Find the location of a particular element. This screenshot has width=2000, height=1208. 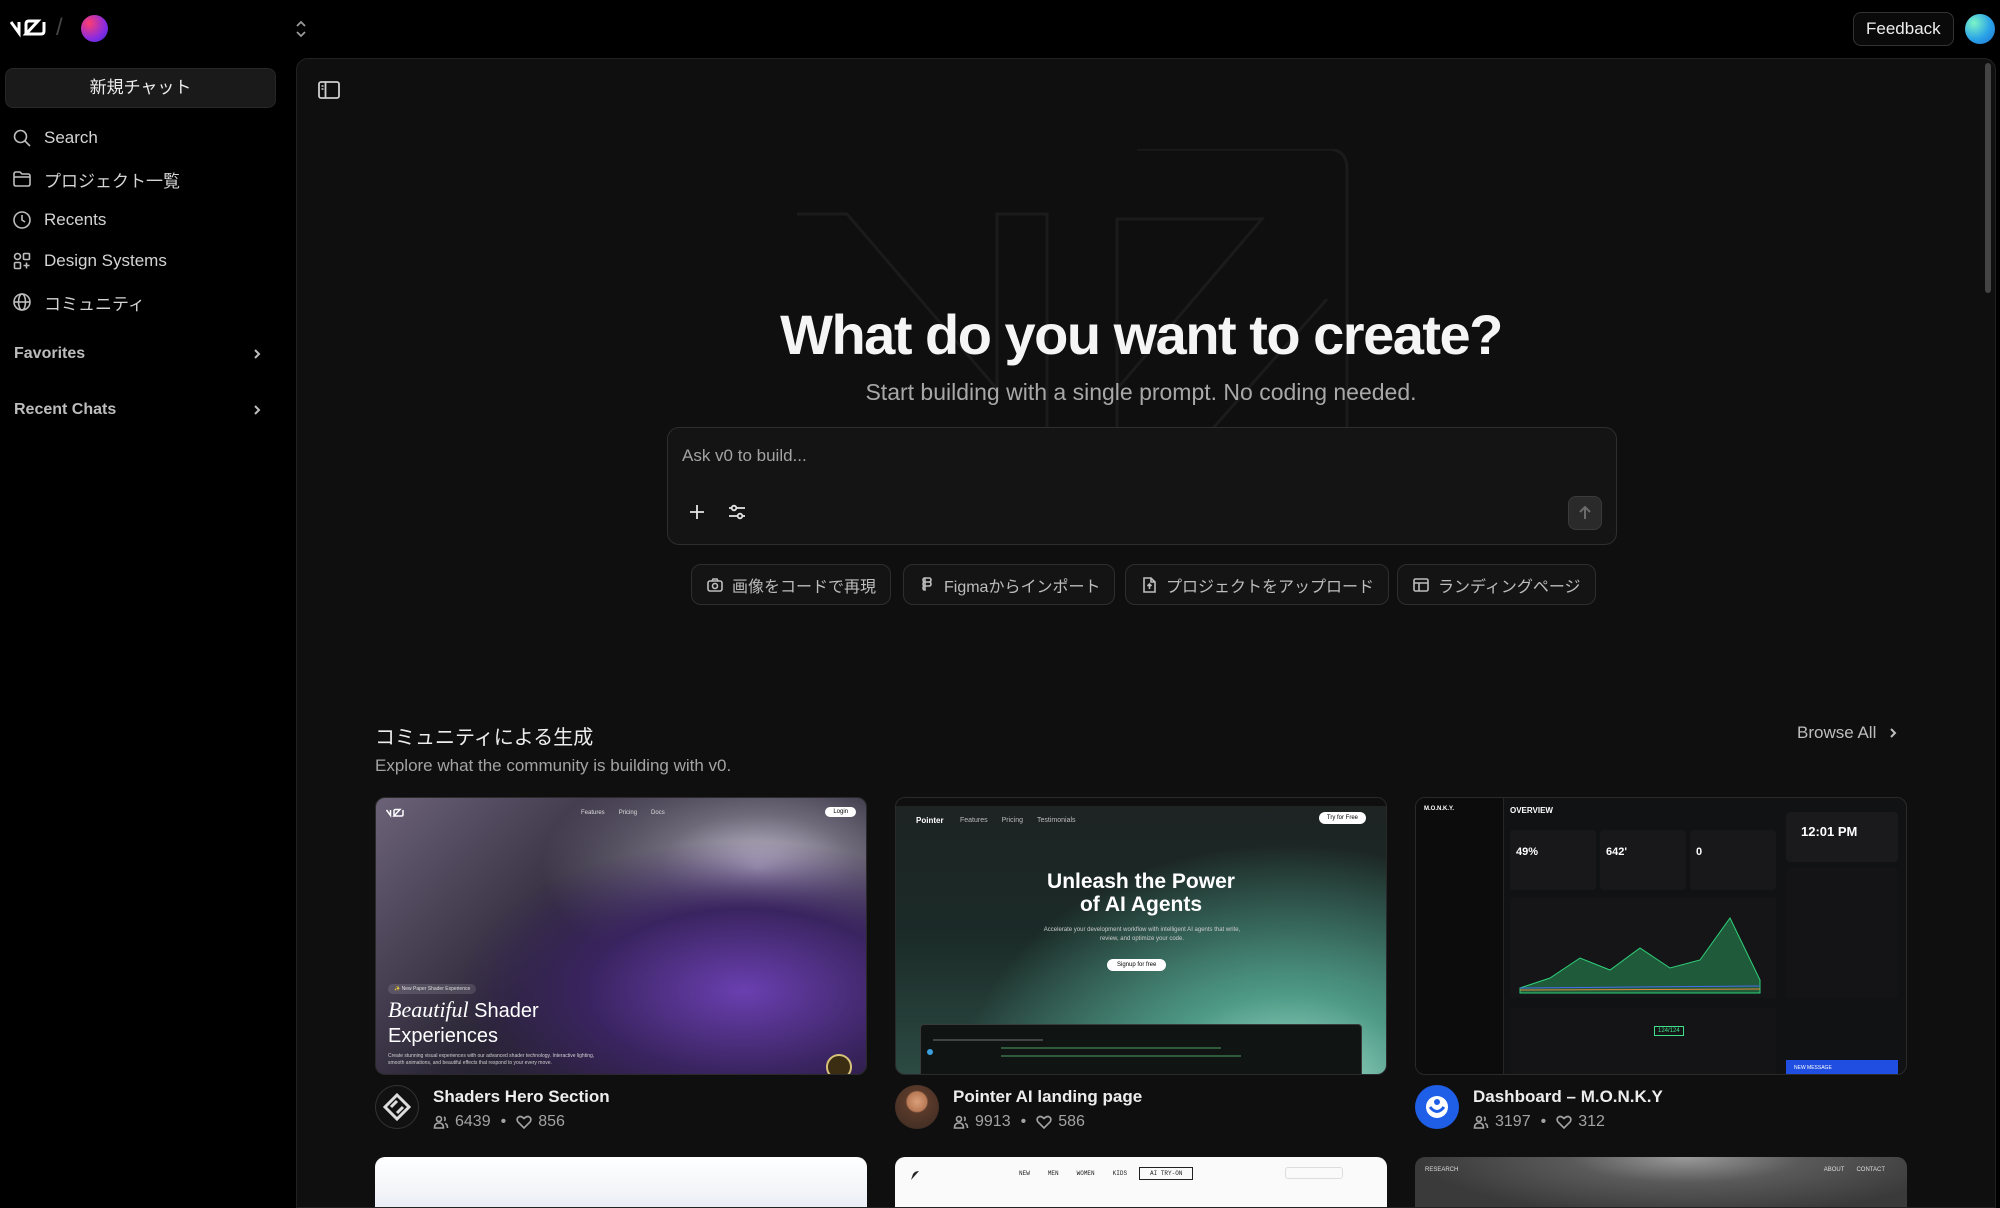

chip-screenshot-to-code: 画像をコードで再現 is located at coordinates (791, 584).